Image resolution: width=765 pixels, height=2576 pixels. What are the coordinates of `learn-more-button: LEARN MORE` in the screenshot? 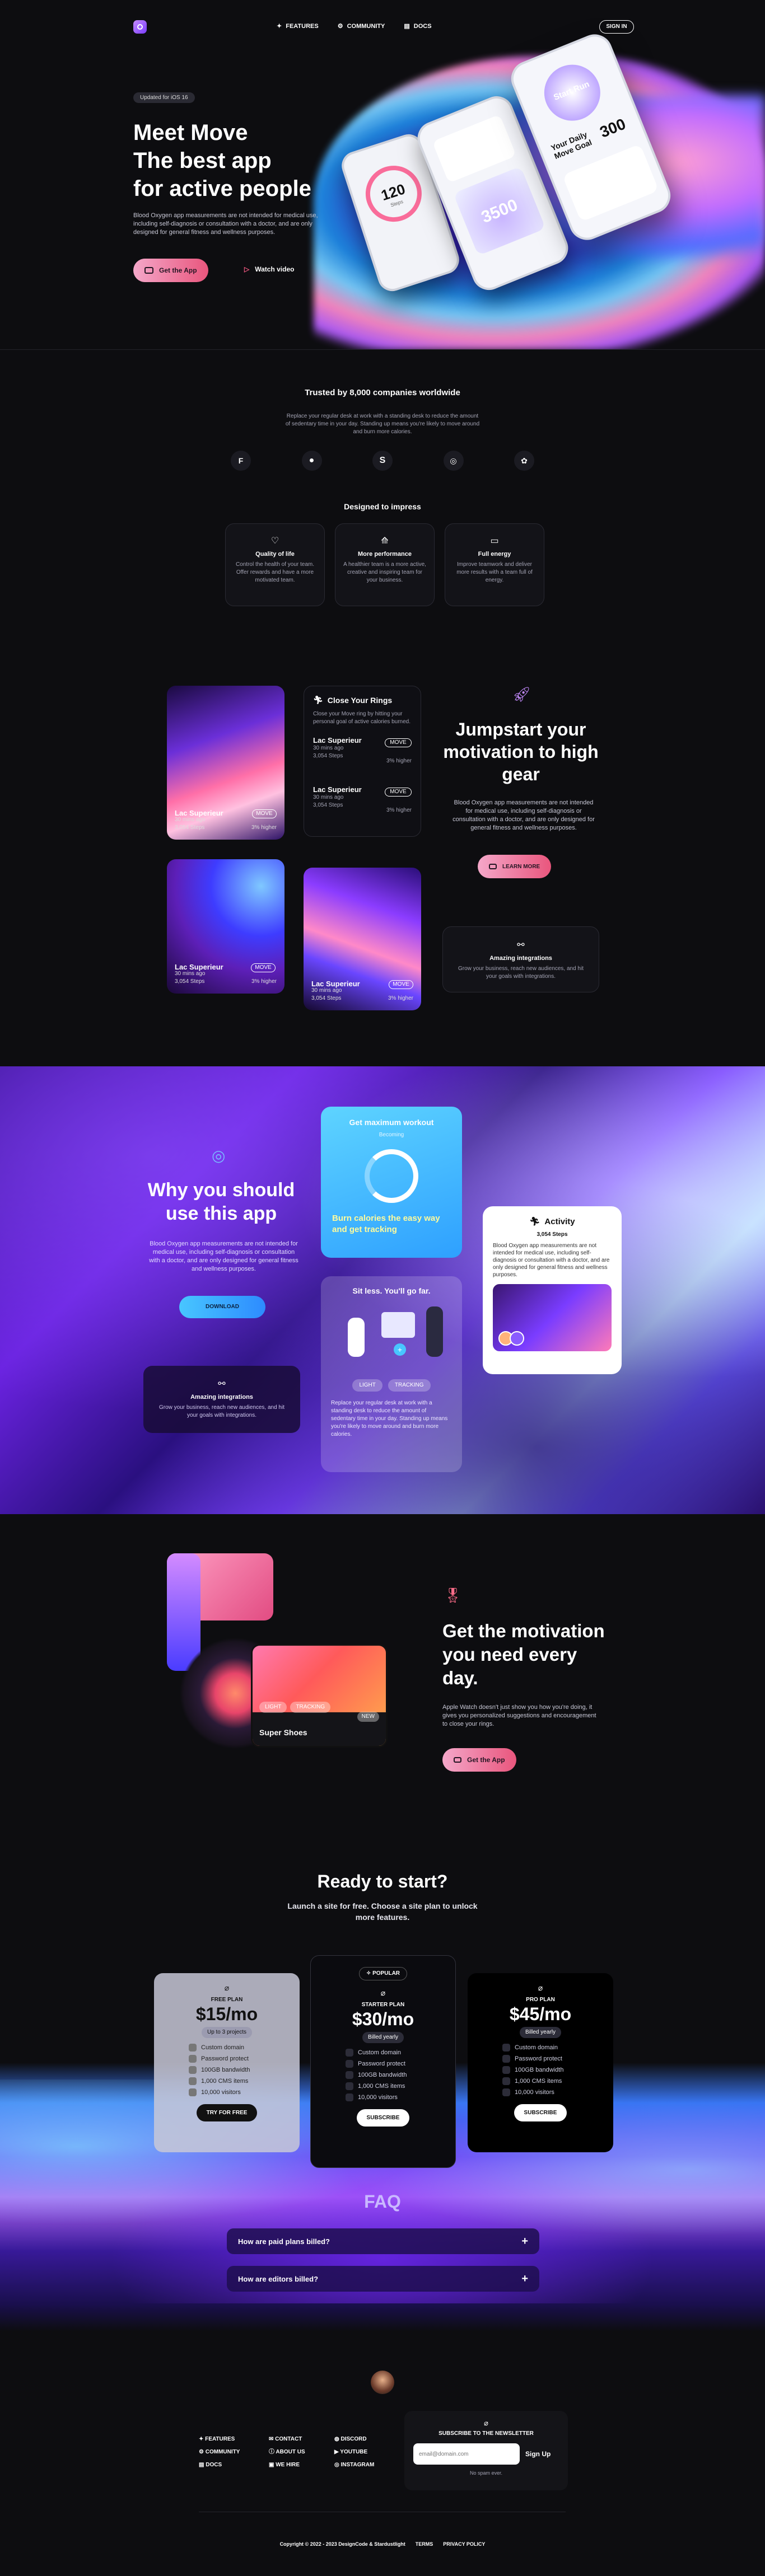 It's located at (515, 866).